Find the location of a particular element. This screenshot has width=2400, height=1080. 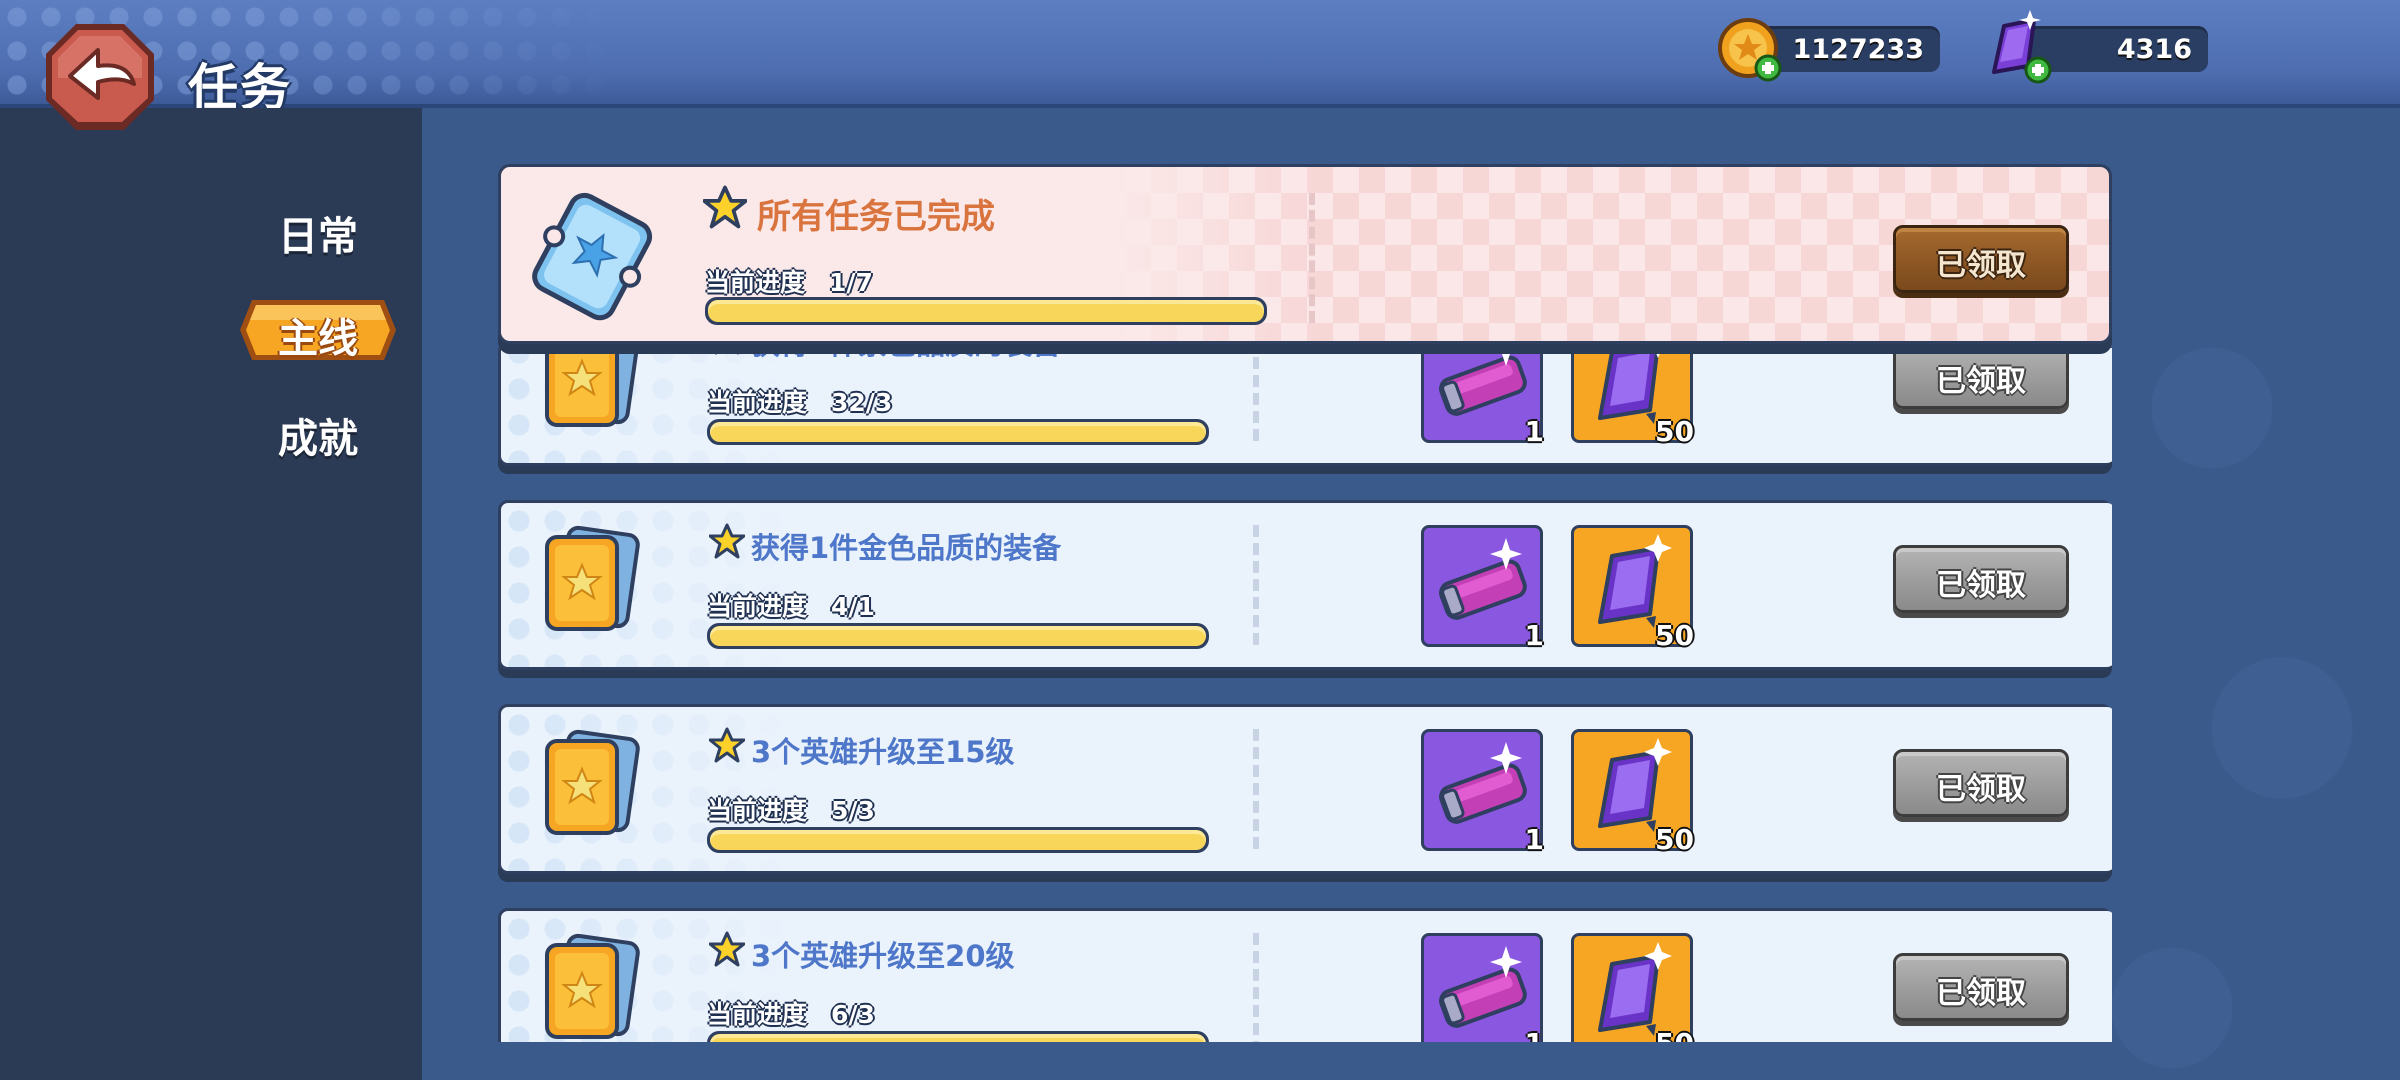

back-button is located at coordinates (100, 77).